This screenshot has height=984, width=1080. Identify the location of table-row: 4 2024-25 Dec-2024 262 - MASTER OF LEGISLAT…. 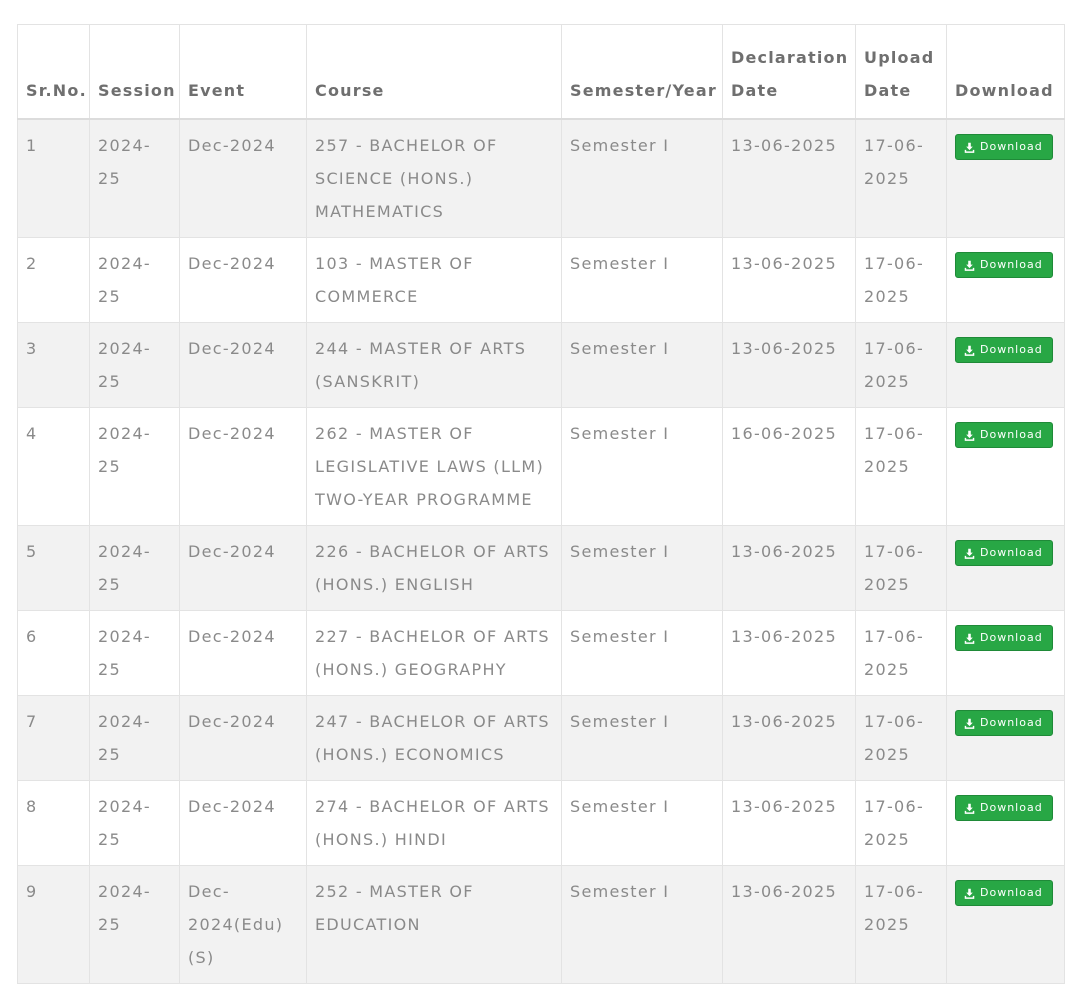
(541, 466).